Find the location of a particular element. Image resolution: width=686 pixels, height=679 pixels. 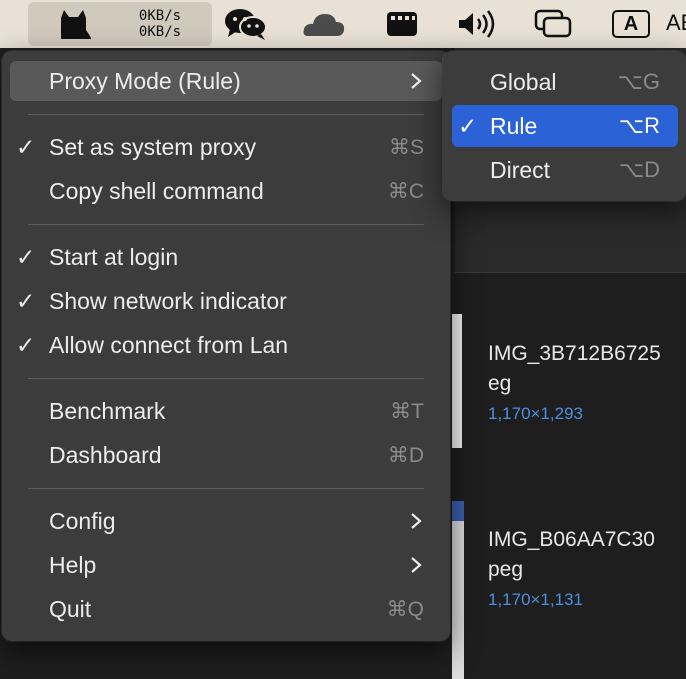

download-speed: 0KB/s is located at coordinates (160, 32).